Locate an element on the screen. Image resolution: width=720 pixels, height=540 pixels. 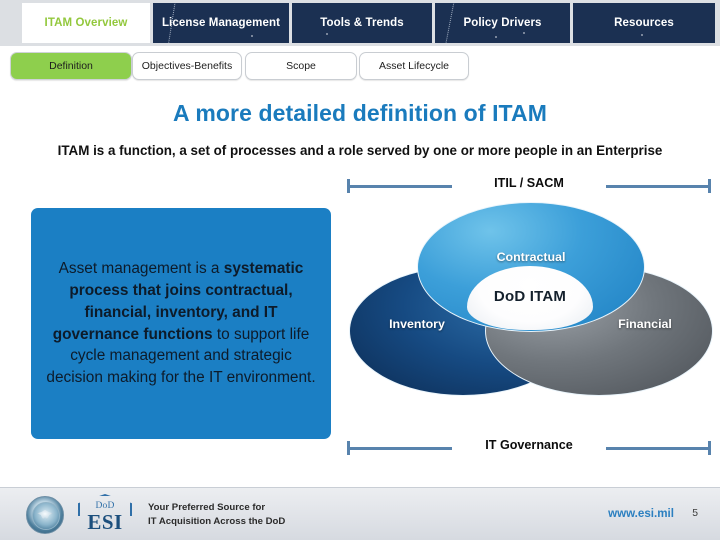
sub-tab-label: Asset Lifecycle is located at coordinates (414, 66).